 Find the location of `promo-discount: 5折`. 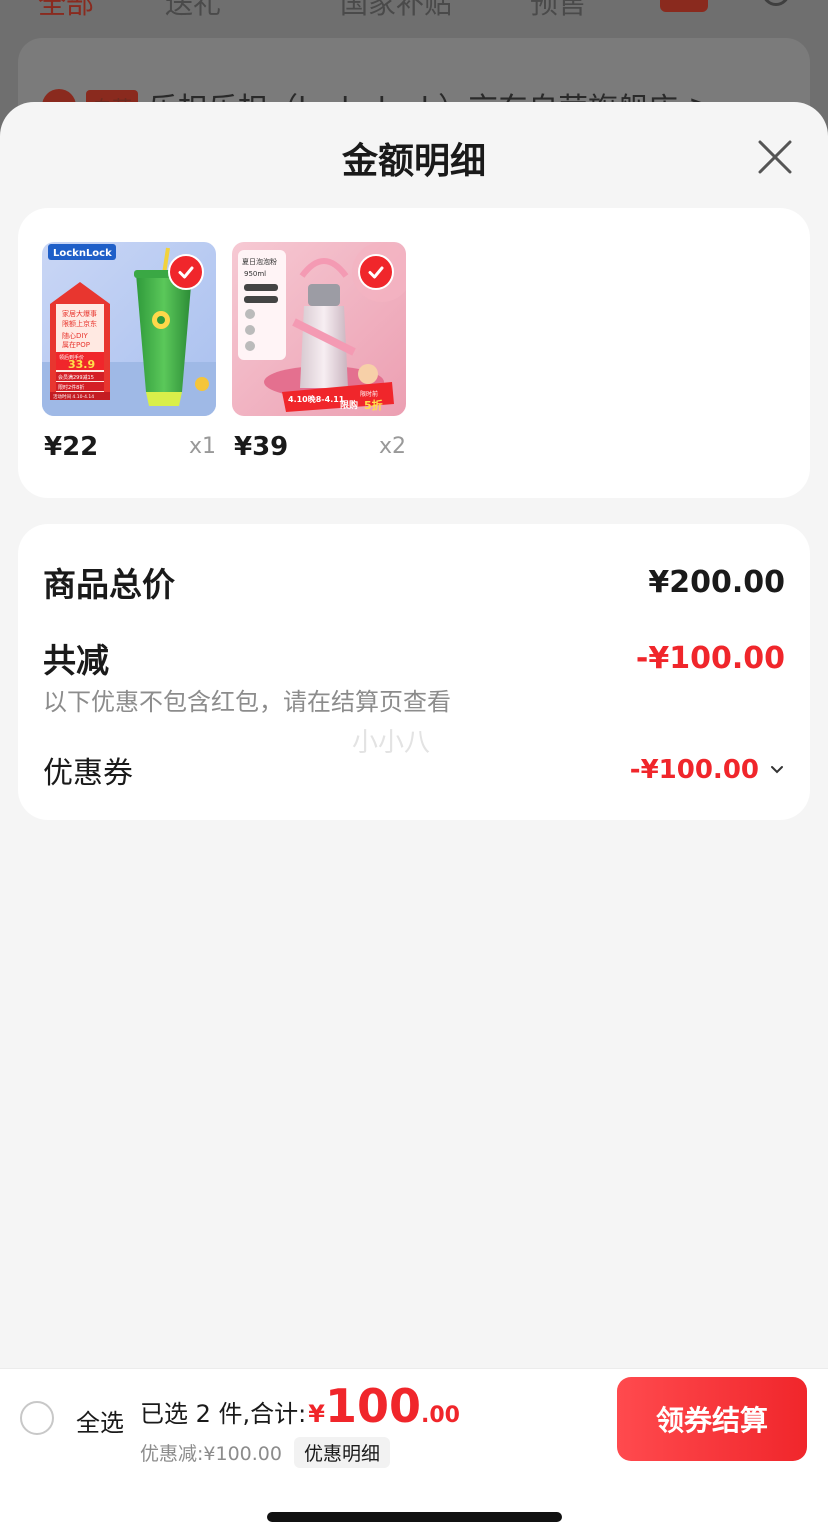

promo-discount: 5折 is located at coordinates (373, 405).